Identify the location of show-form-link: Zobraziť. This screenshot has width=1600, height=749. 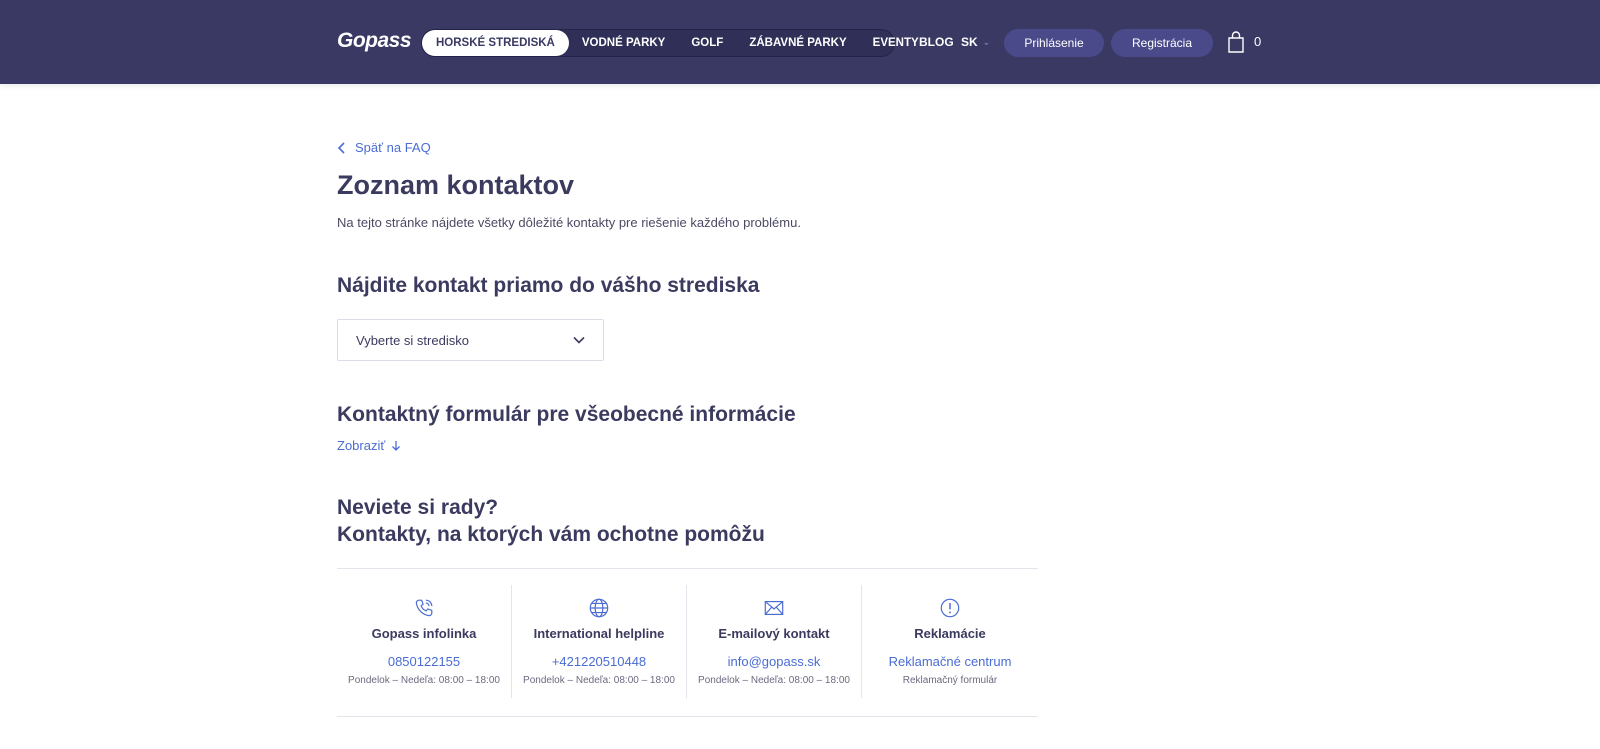
(369, 445).